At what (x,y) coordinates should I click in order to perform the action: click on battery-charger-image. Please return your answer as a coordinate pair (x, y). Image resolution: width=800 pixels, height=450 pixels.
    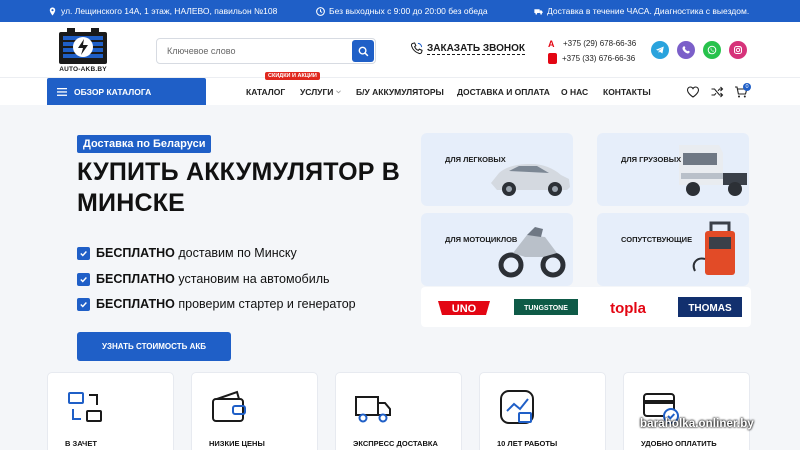
    Looking at the image, I should click on (713, 248).